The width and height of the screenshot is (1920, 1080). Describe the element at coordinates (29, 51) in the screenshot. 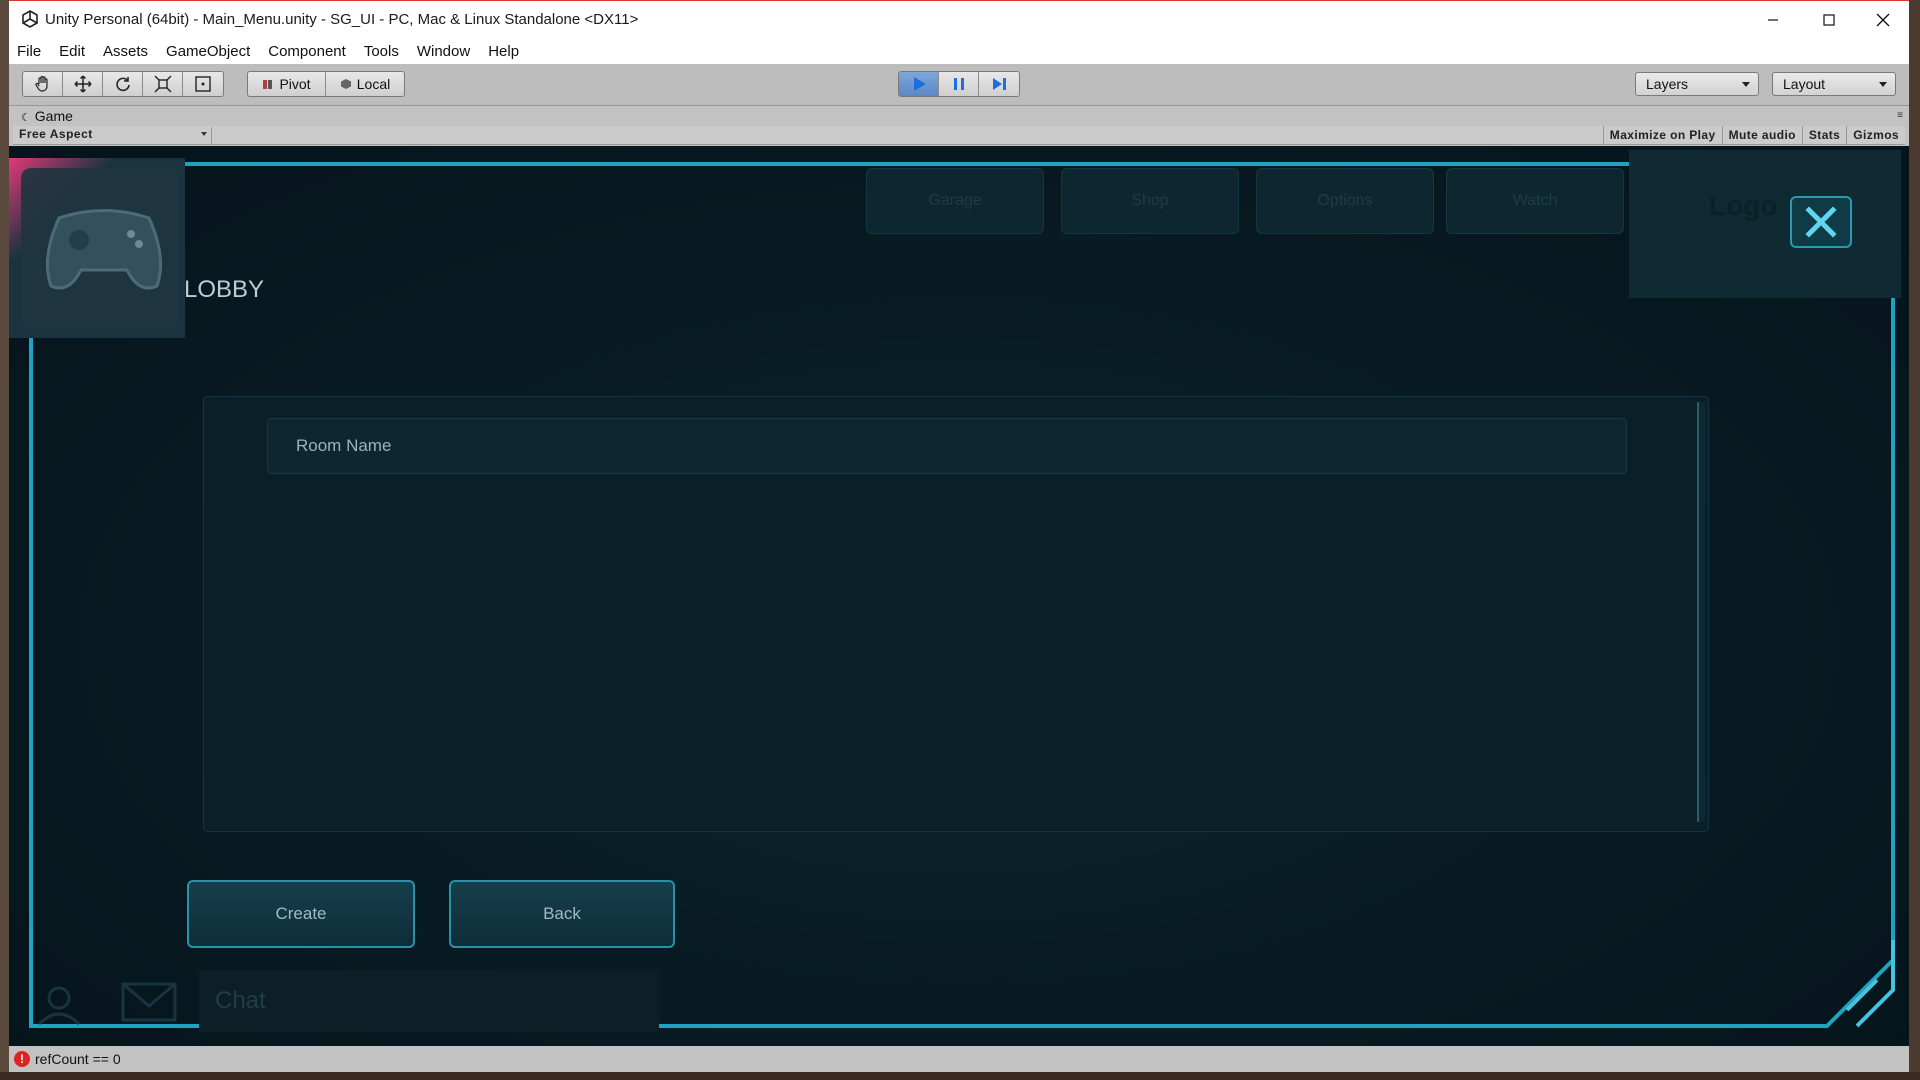

I see `menu-file: File` at that location.